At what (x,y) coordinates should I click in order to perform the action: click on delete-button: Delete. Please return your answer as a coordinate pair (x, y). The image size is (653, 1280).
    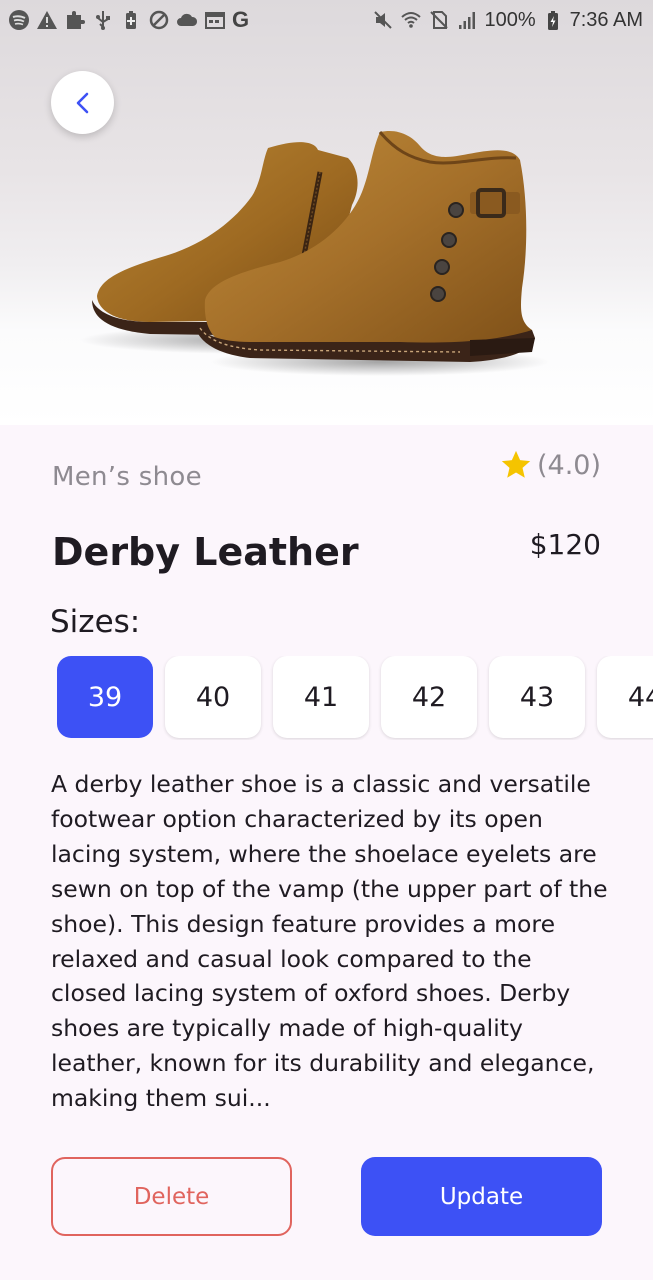
    Looking at the image, I should click on (171, 1196).